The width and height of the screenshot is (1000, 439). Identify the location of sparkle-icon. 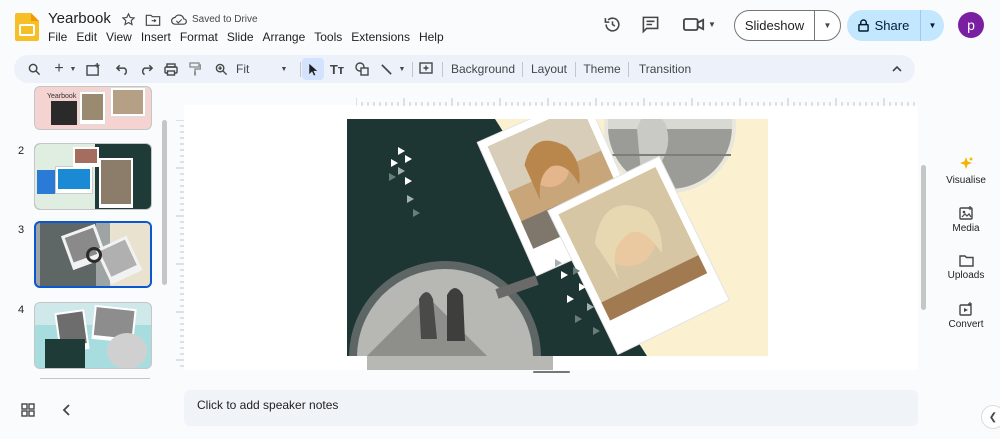
(966, 163).